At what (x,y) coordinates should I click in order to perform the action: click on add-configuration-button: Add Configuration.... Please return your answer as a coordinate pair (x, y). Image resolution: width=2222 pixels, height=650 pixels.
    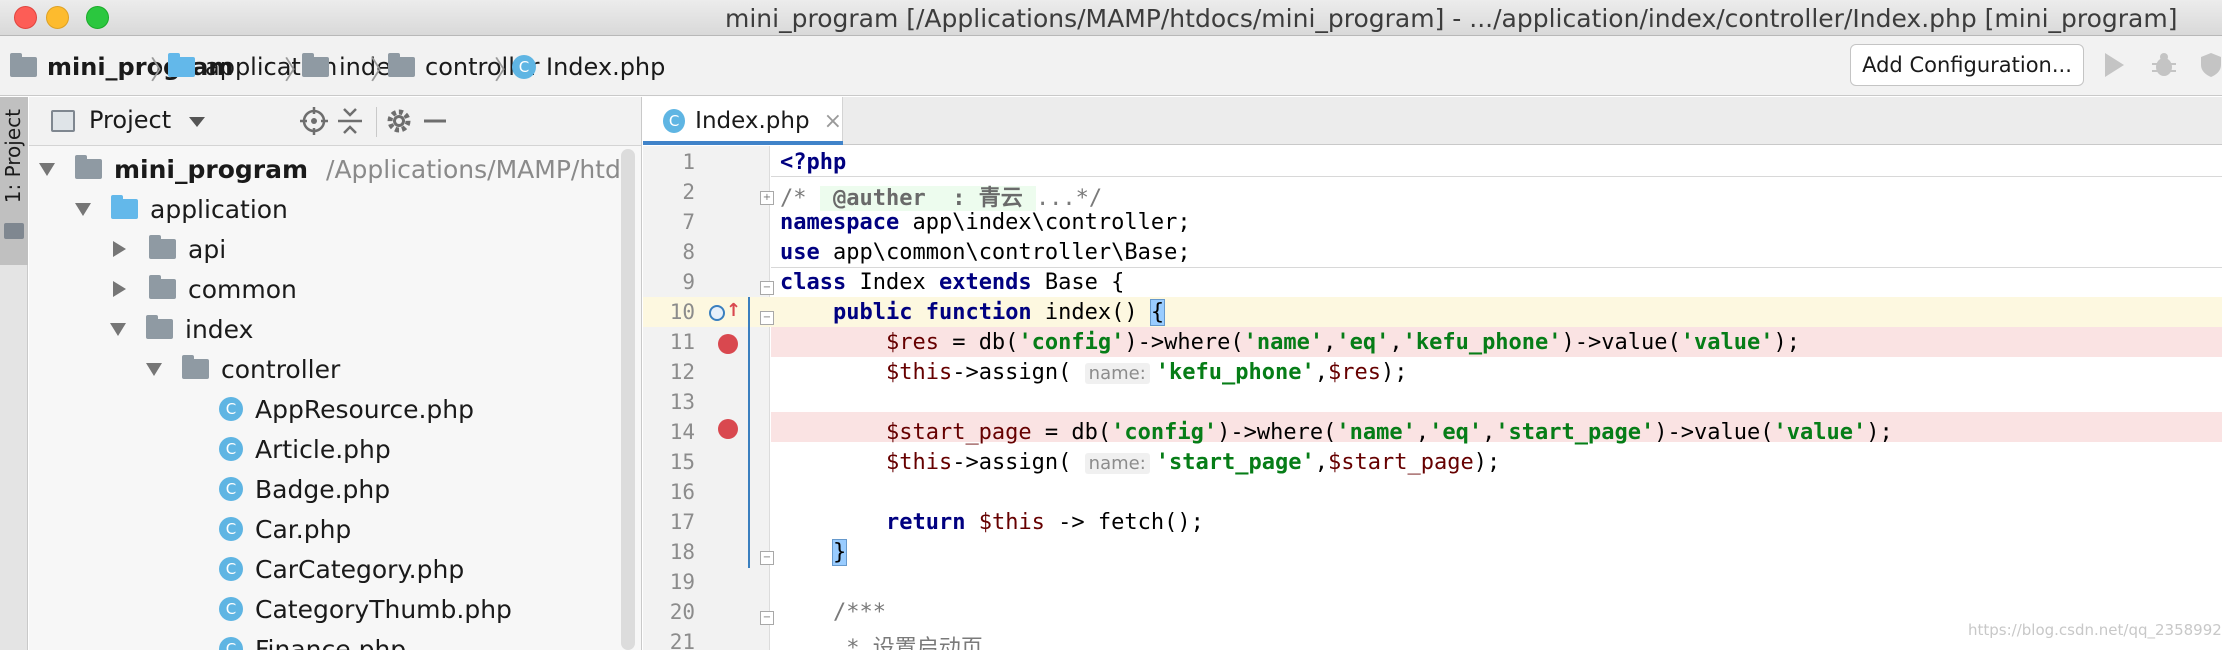
    Looking at the image, I should click on (1967, 65).